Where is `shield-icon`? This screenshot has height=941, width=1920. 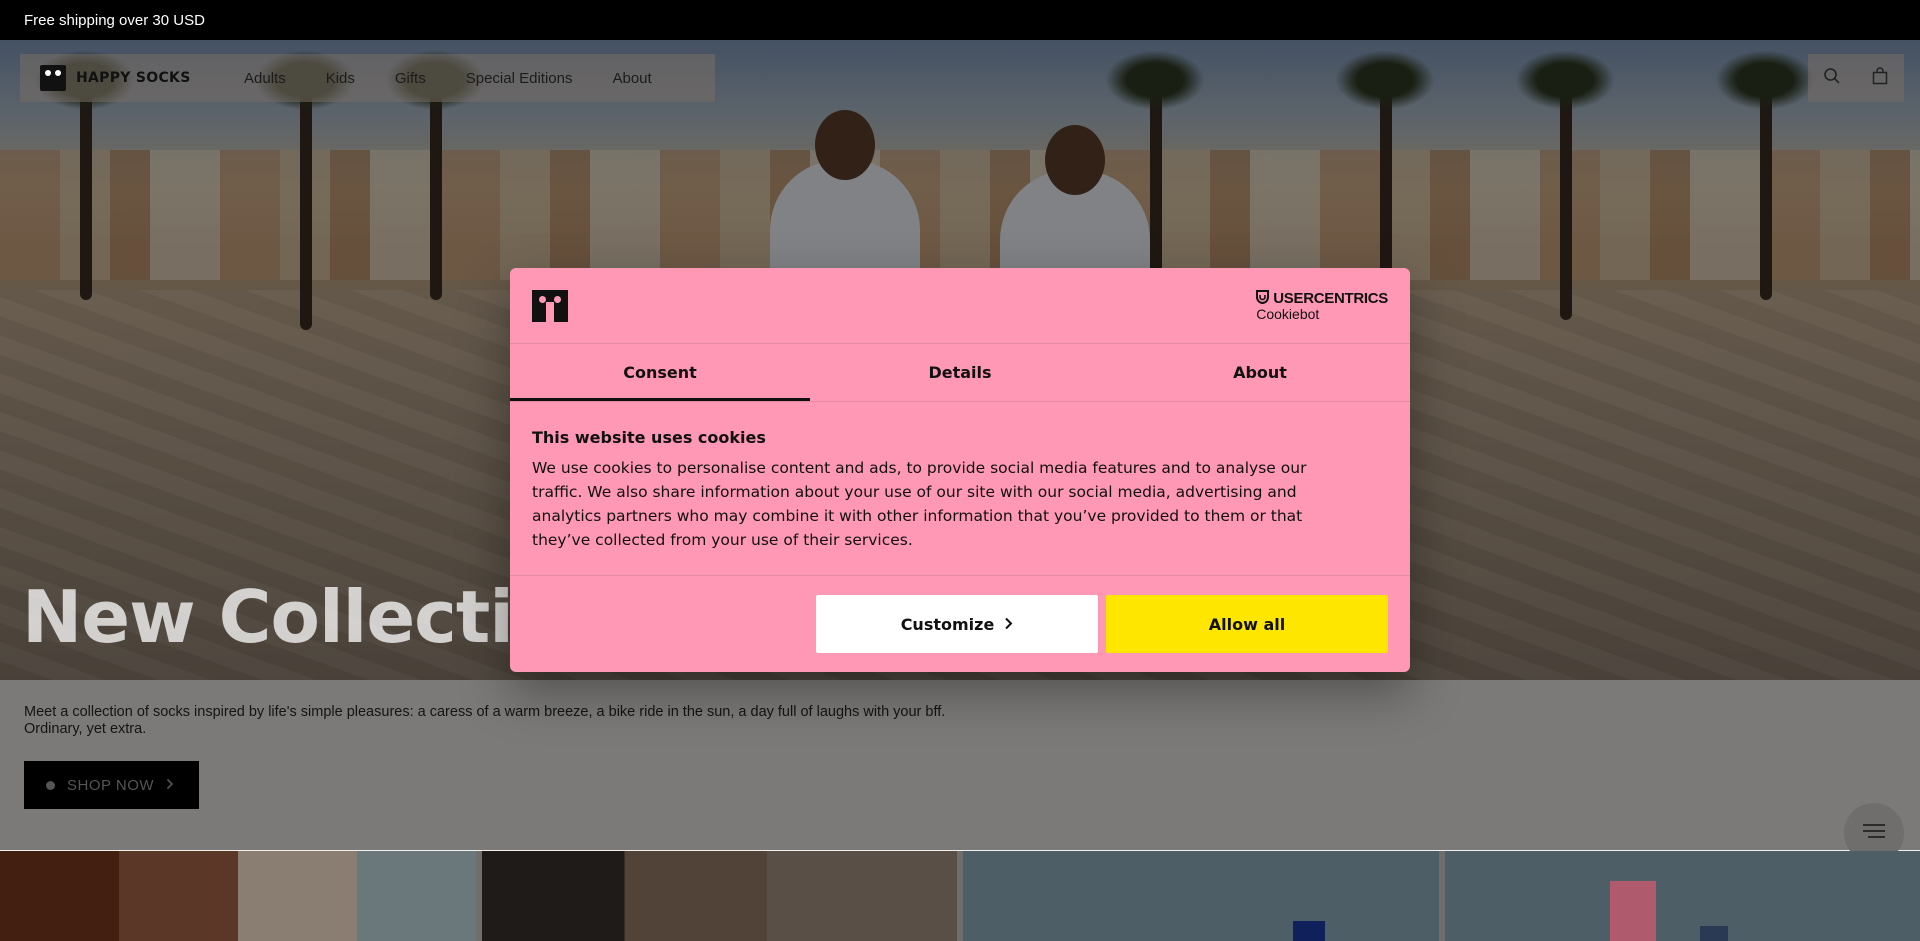 shield-icon is located at coordinates (1263, 298).